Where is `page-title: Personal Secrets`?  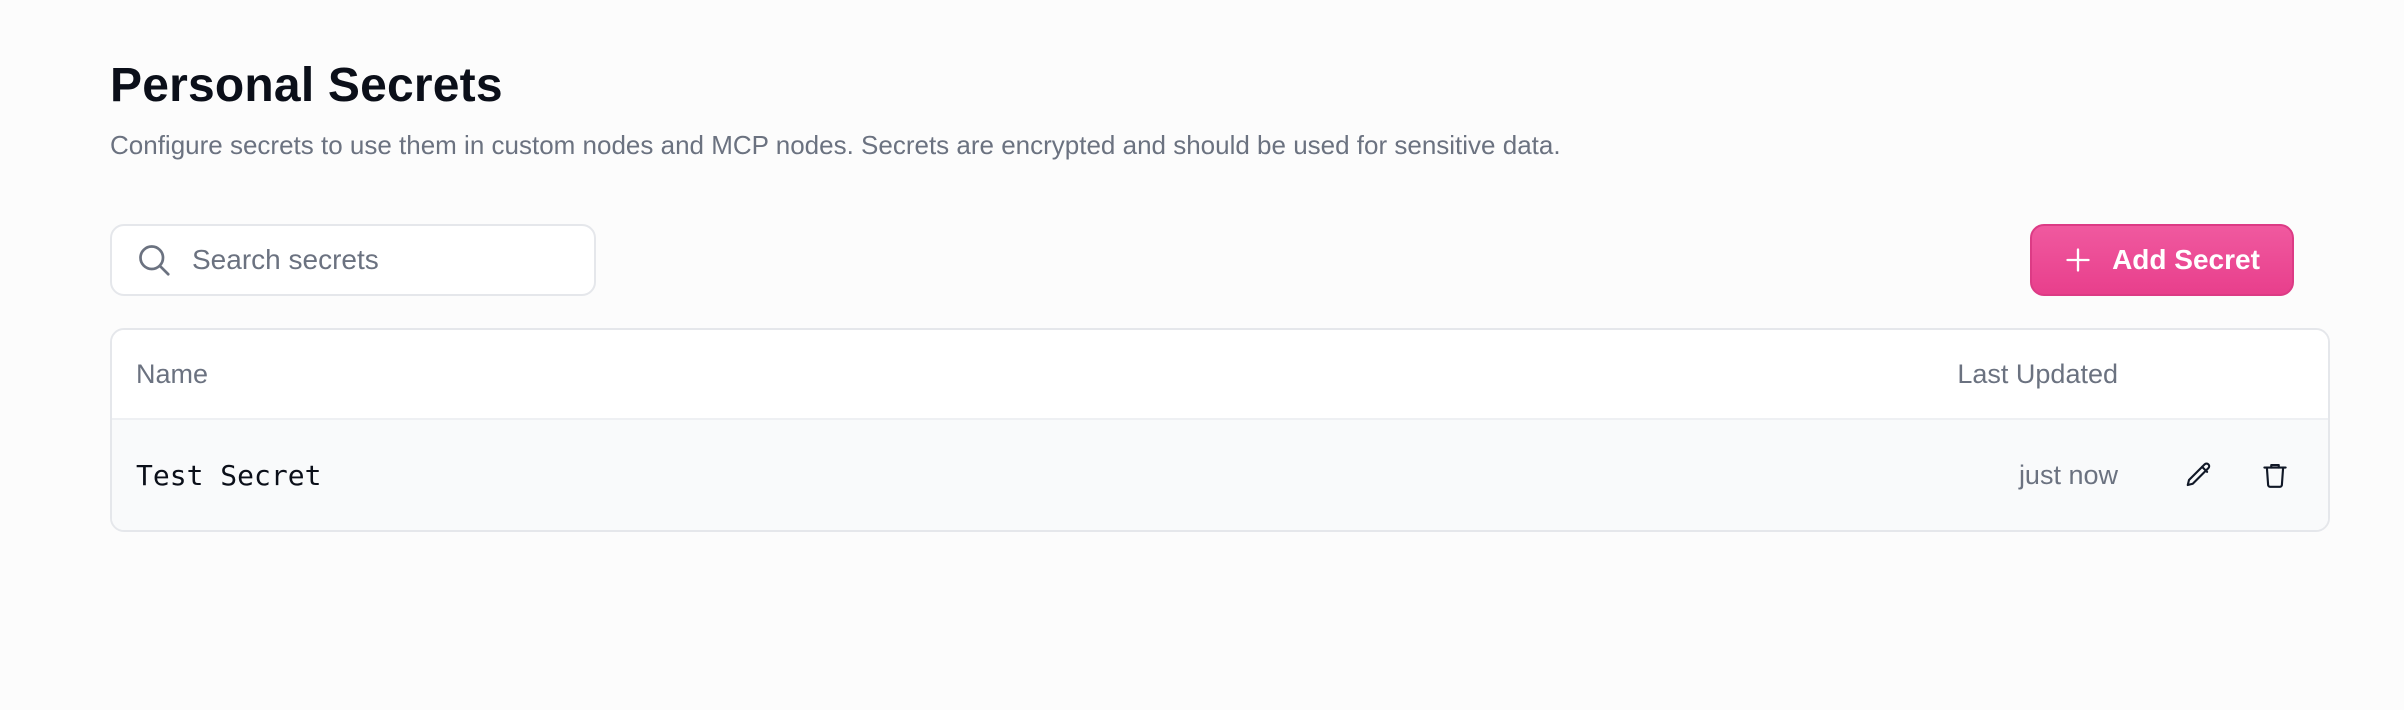 page-title: Personal Secrets is located at coordinates (306, 85).